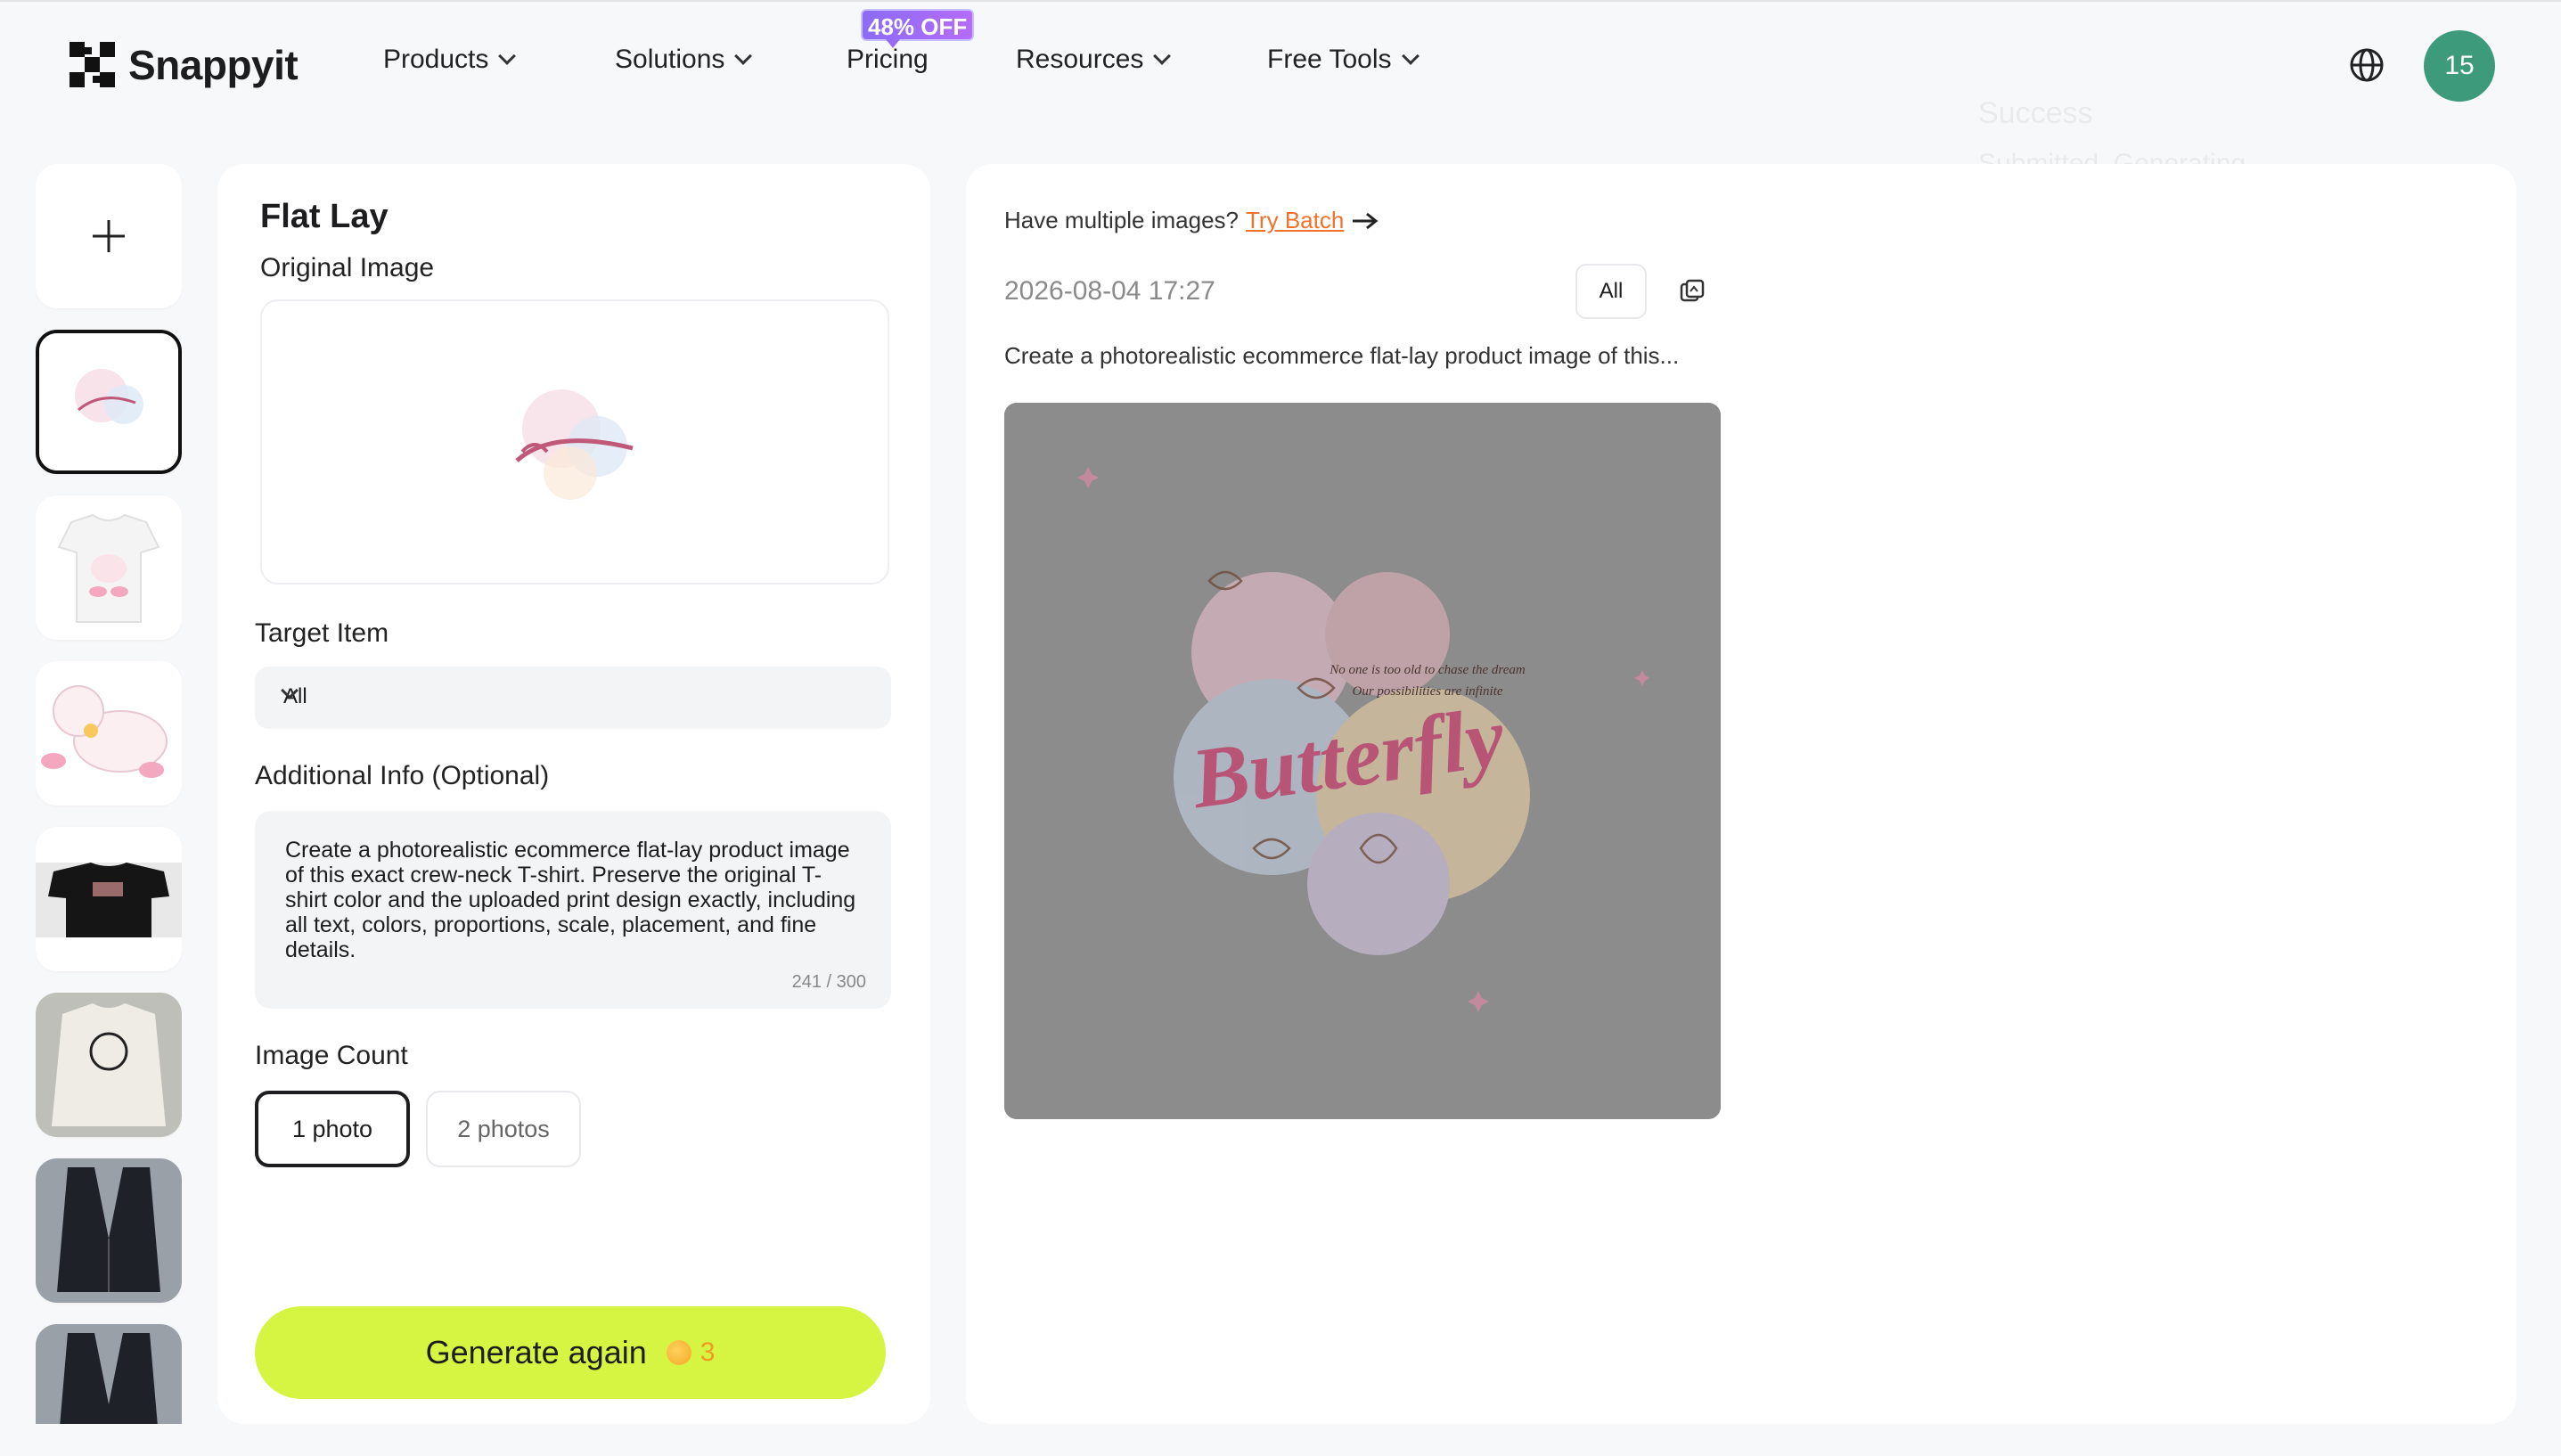  Describe the element at coordinates (92, 65) in the screenshot. I see `logo-icon` at that location.